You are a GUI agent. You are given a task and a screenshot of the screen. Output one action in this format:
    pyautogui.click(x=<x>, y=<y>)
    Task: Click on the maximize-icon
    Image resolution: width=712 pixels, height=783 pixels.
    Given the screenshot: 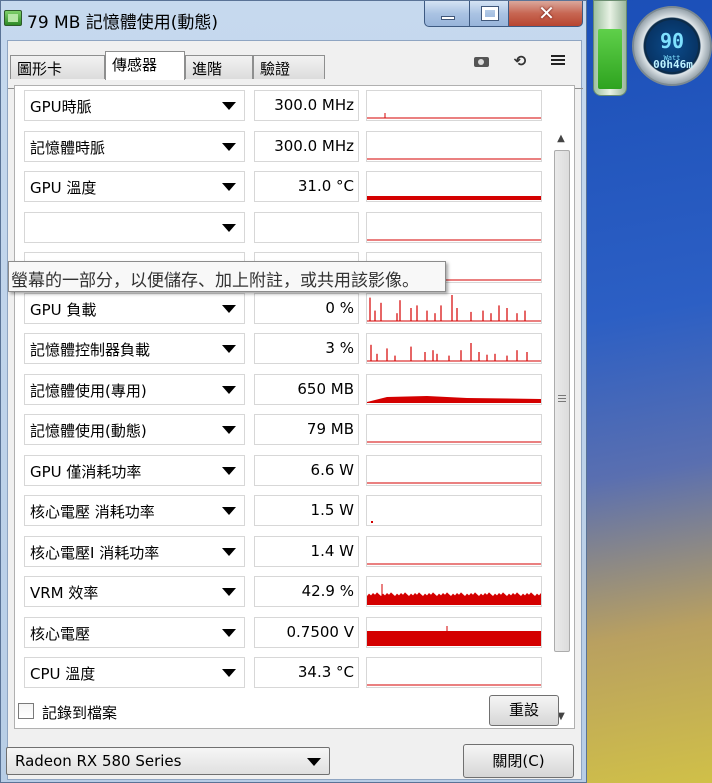 What is the action you would take?
    pyautogui.click(x=490, y=13)
    